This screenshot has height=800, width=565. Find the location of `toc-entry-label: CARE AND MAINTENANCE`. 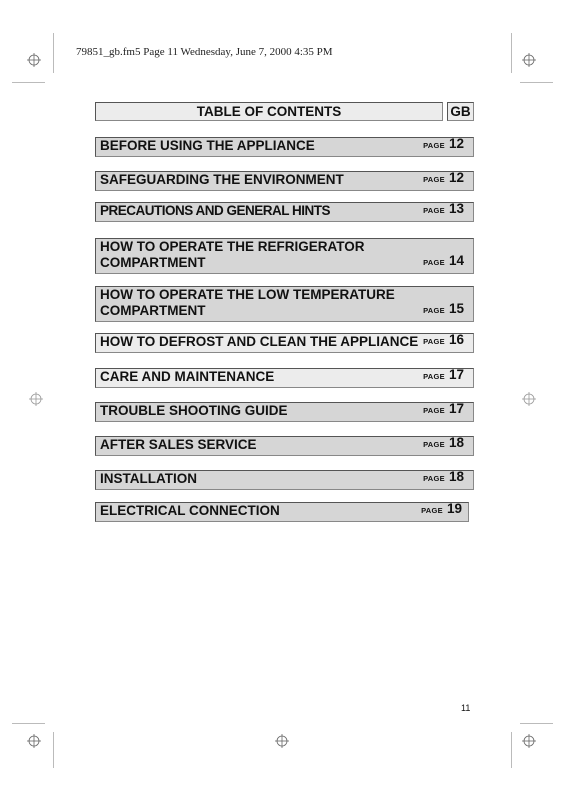

toc-entry-label: CARE AND MAINTENANCE is located at coordinates (187, 376).